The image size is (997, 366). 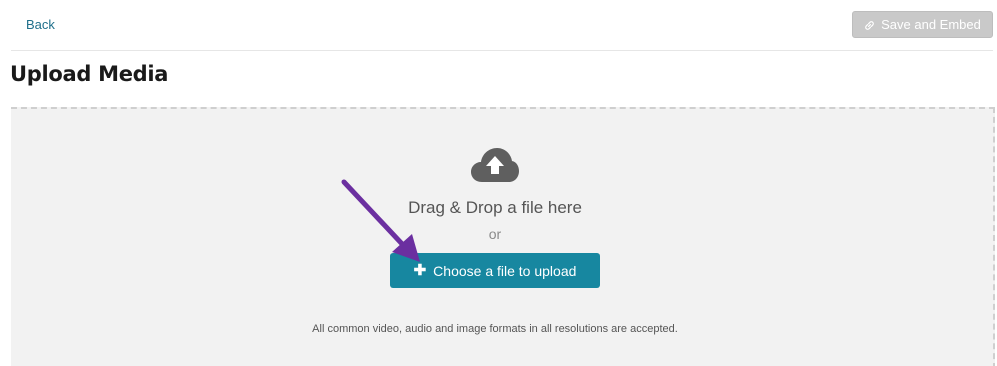 I want to click on choose-file-button: ✚ Choose a file to upload, so click(x=495, y=270).